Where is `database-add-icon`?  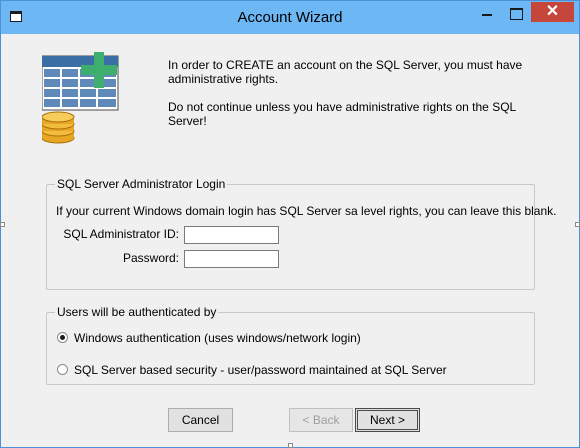 database-add-icon is located at coordinates (80, 98).